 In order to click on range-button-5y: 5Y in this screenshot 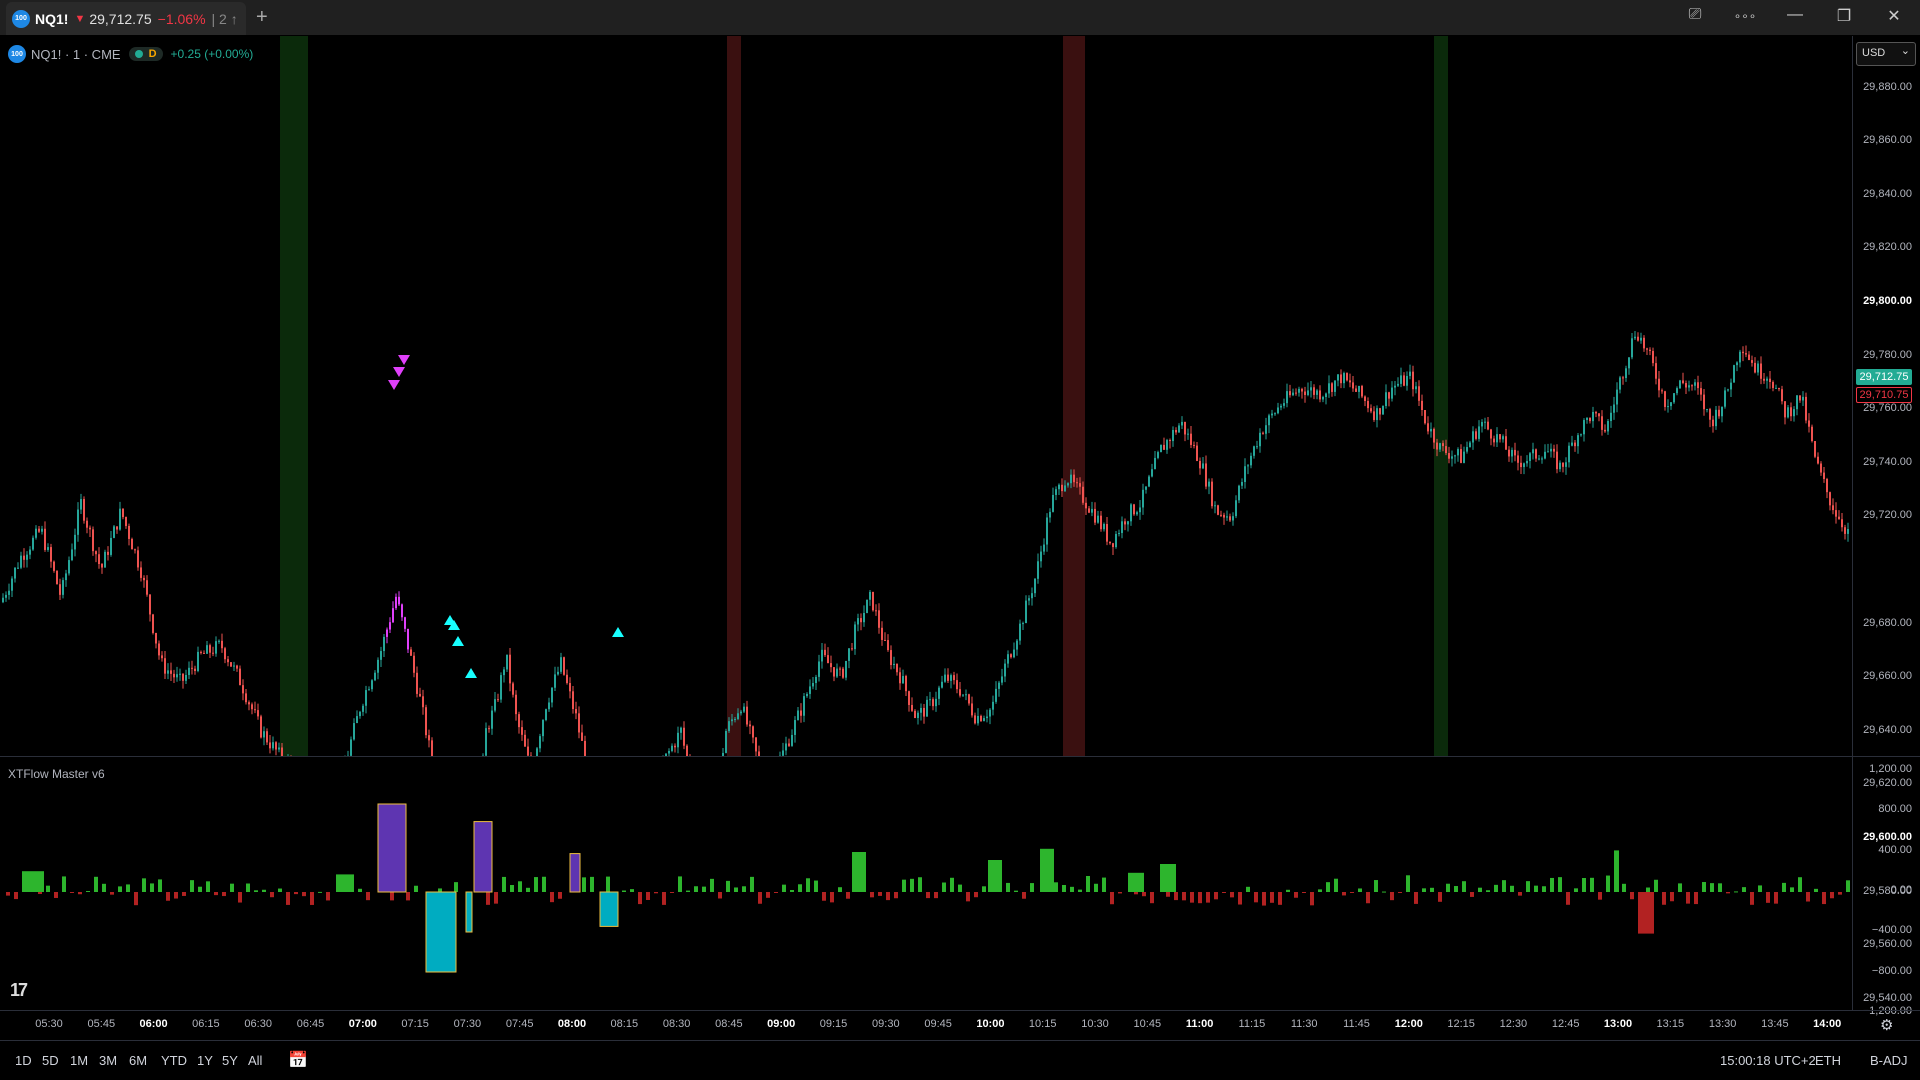, I will do `click(230, 1060)`.